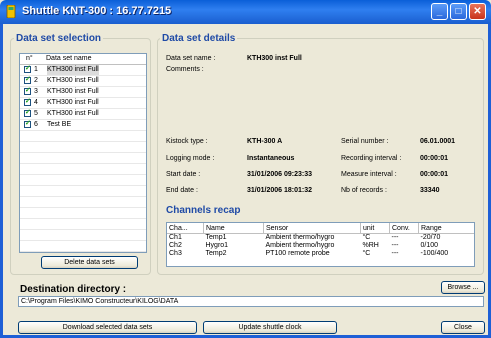 This screenshot has width=491, height=338. I want to click on app-icon, so click(11, 11).